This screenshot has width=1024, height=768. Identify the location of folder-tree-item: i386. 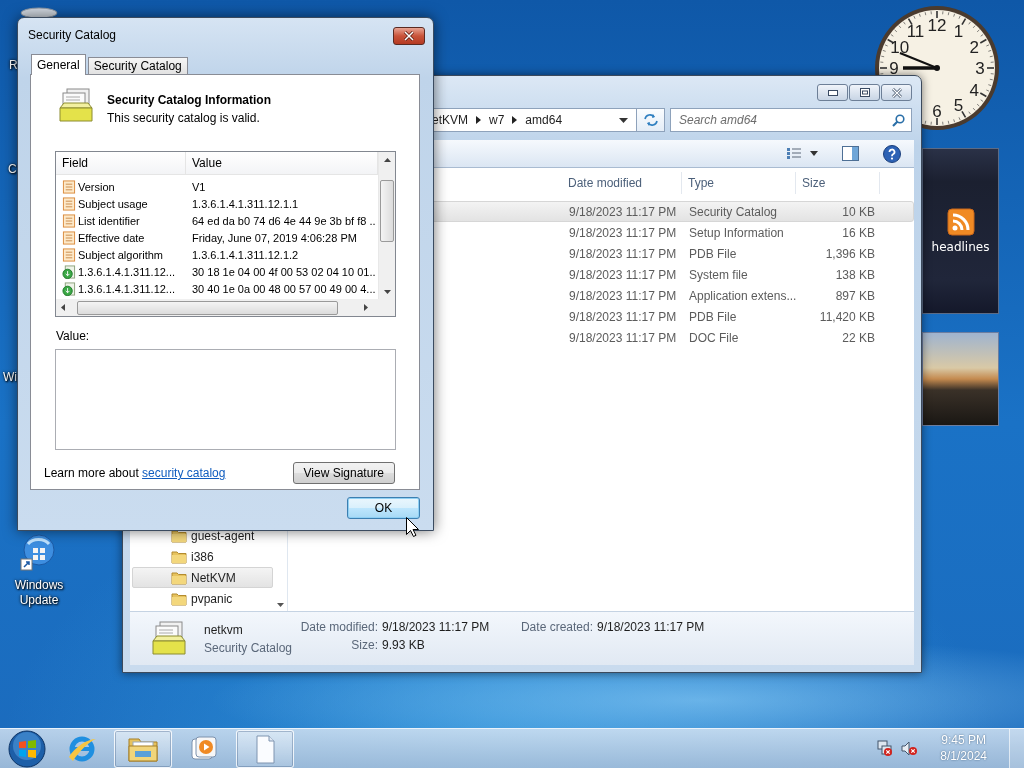
(202, 556).